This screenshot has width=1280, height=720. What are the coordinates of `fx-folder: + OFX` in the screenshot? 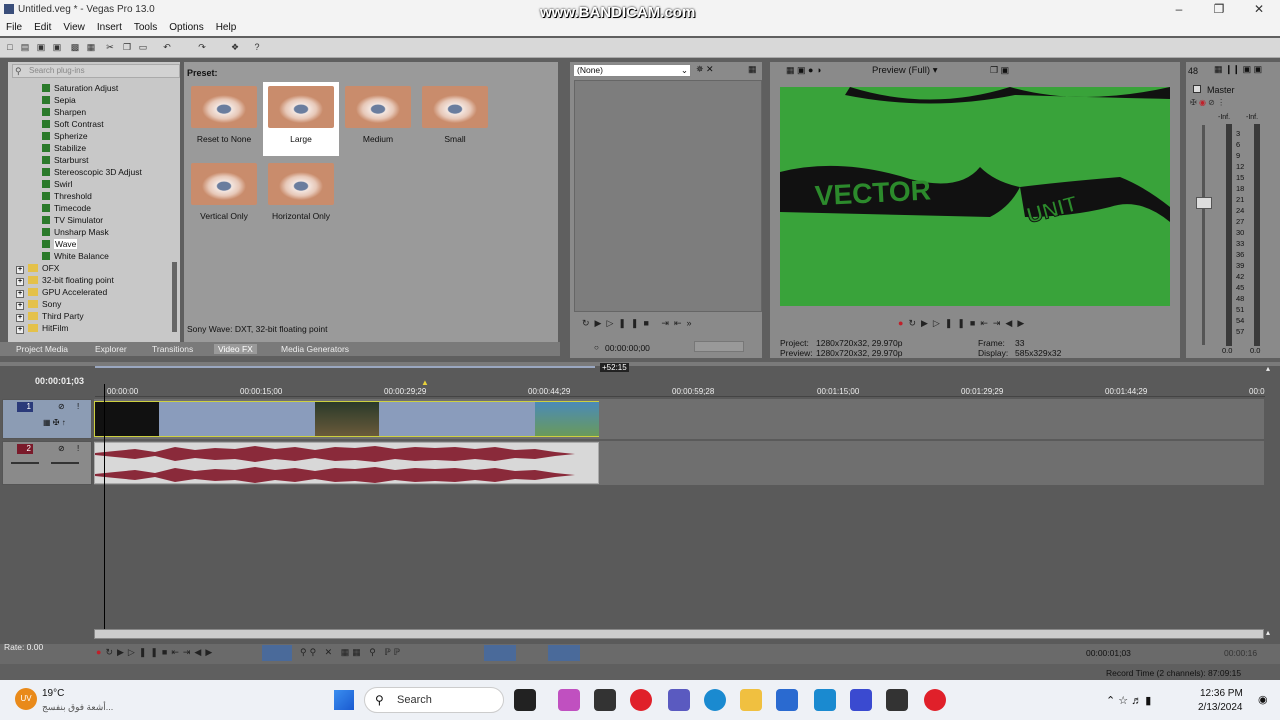 It's located at (37, 268).